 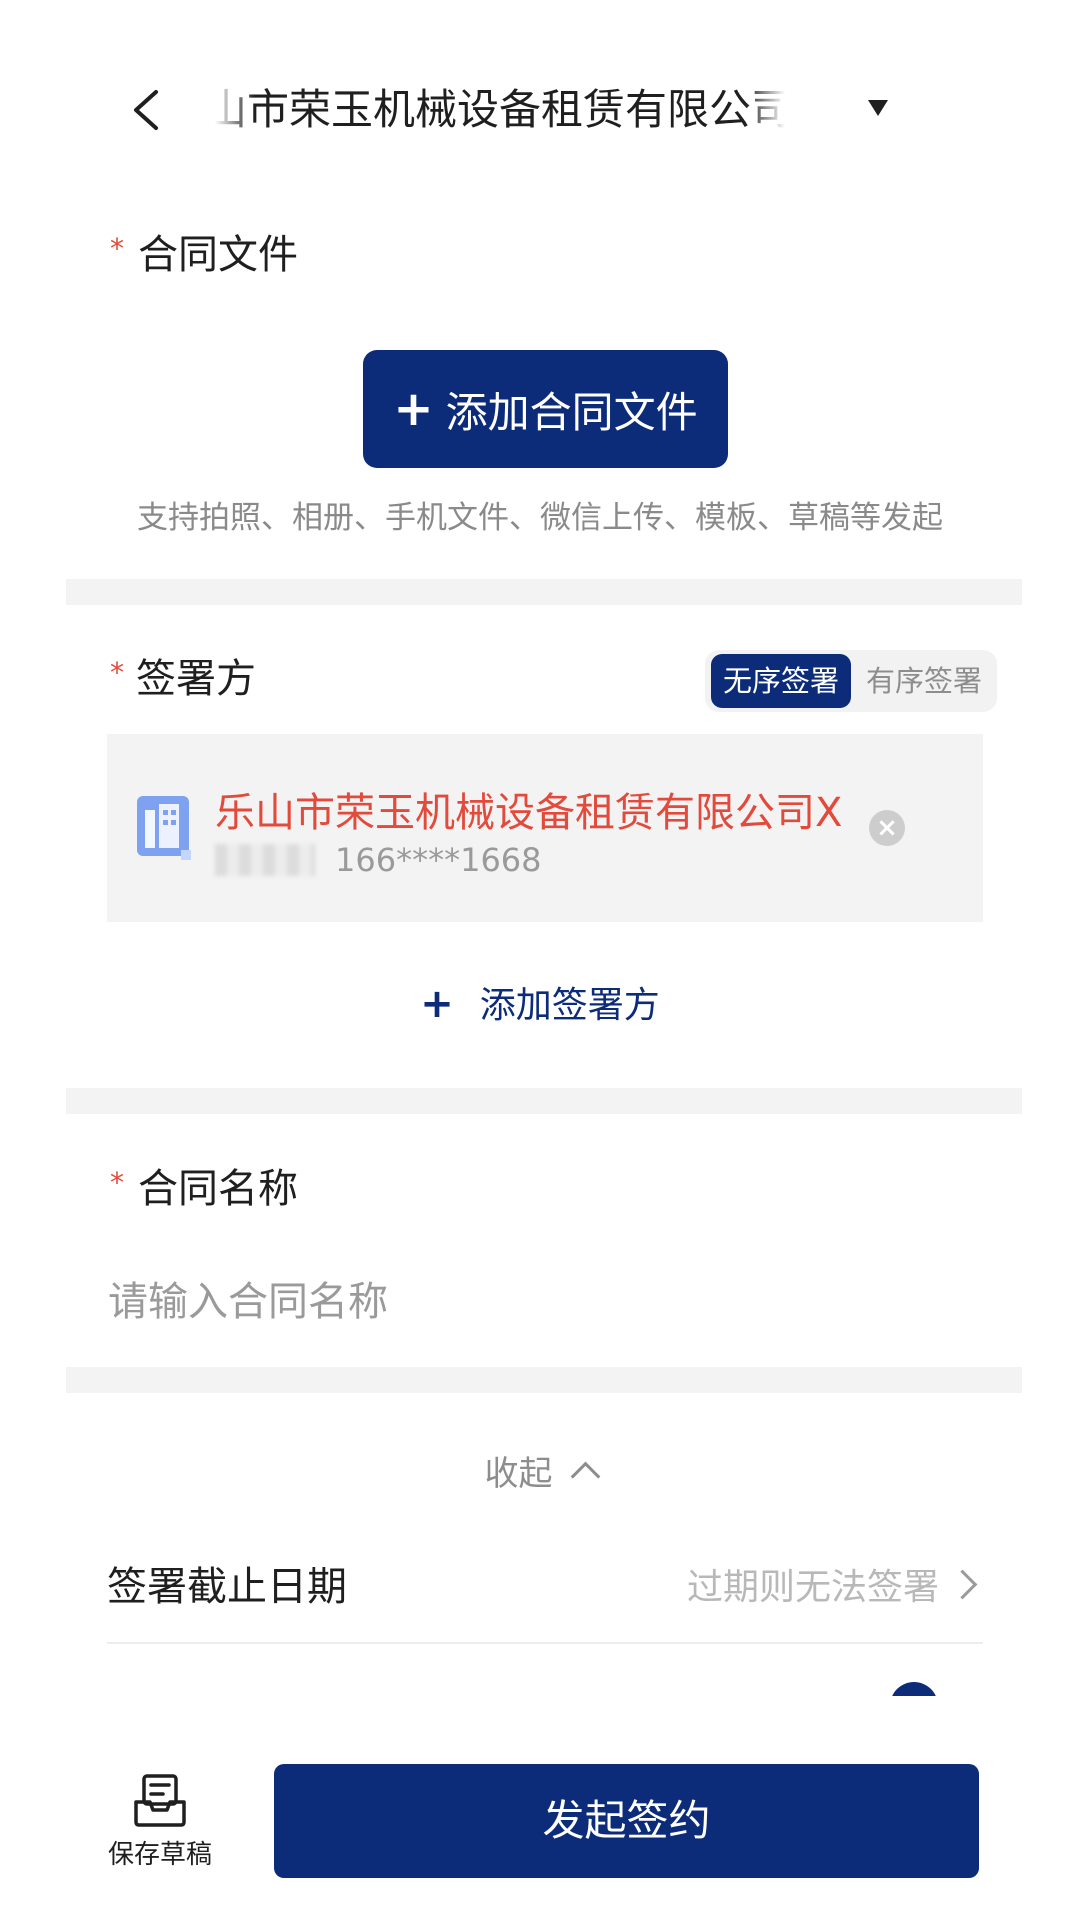 I want to click on back-button, so click(x=148, y=110).